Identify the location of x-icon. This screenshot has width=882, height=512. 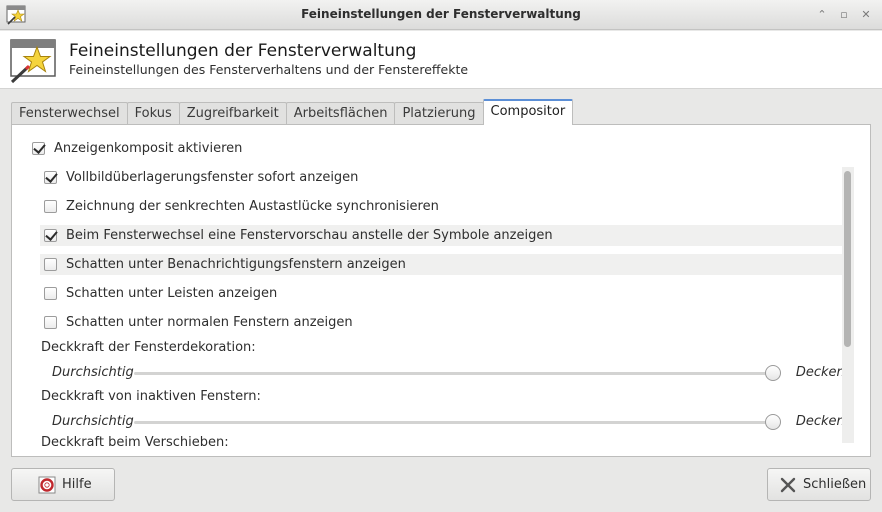
(788, 485).